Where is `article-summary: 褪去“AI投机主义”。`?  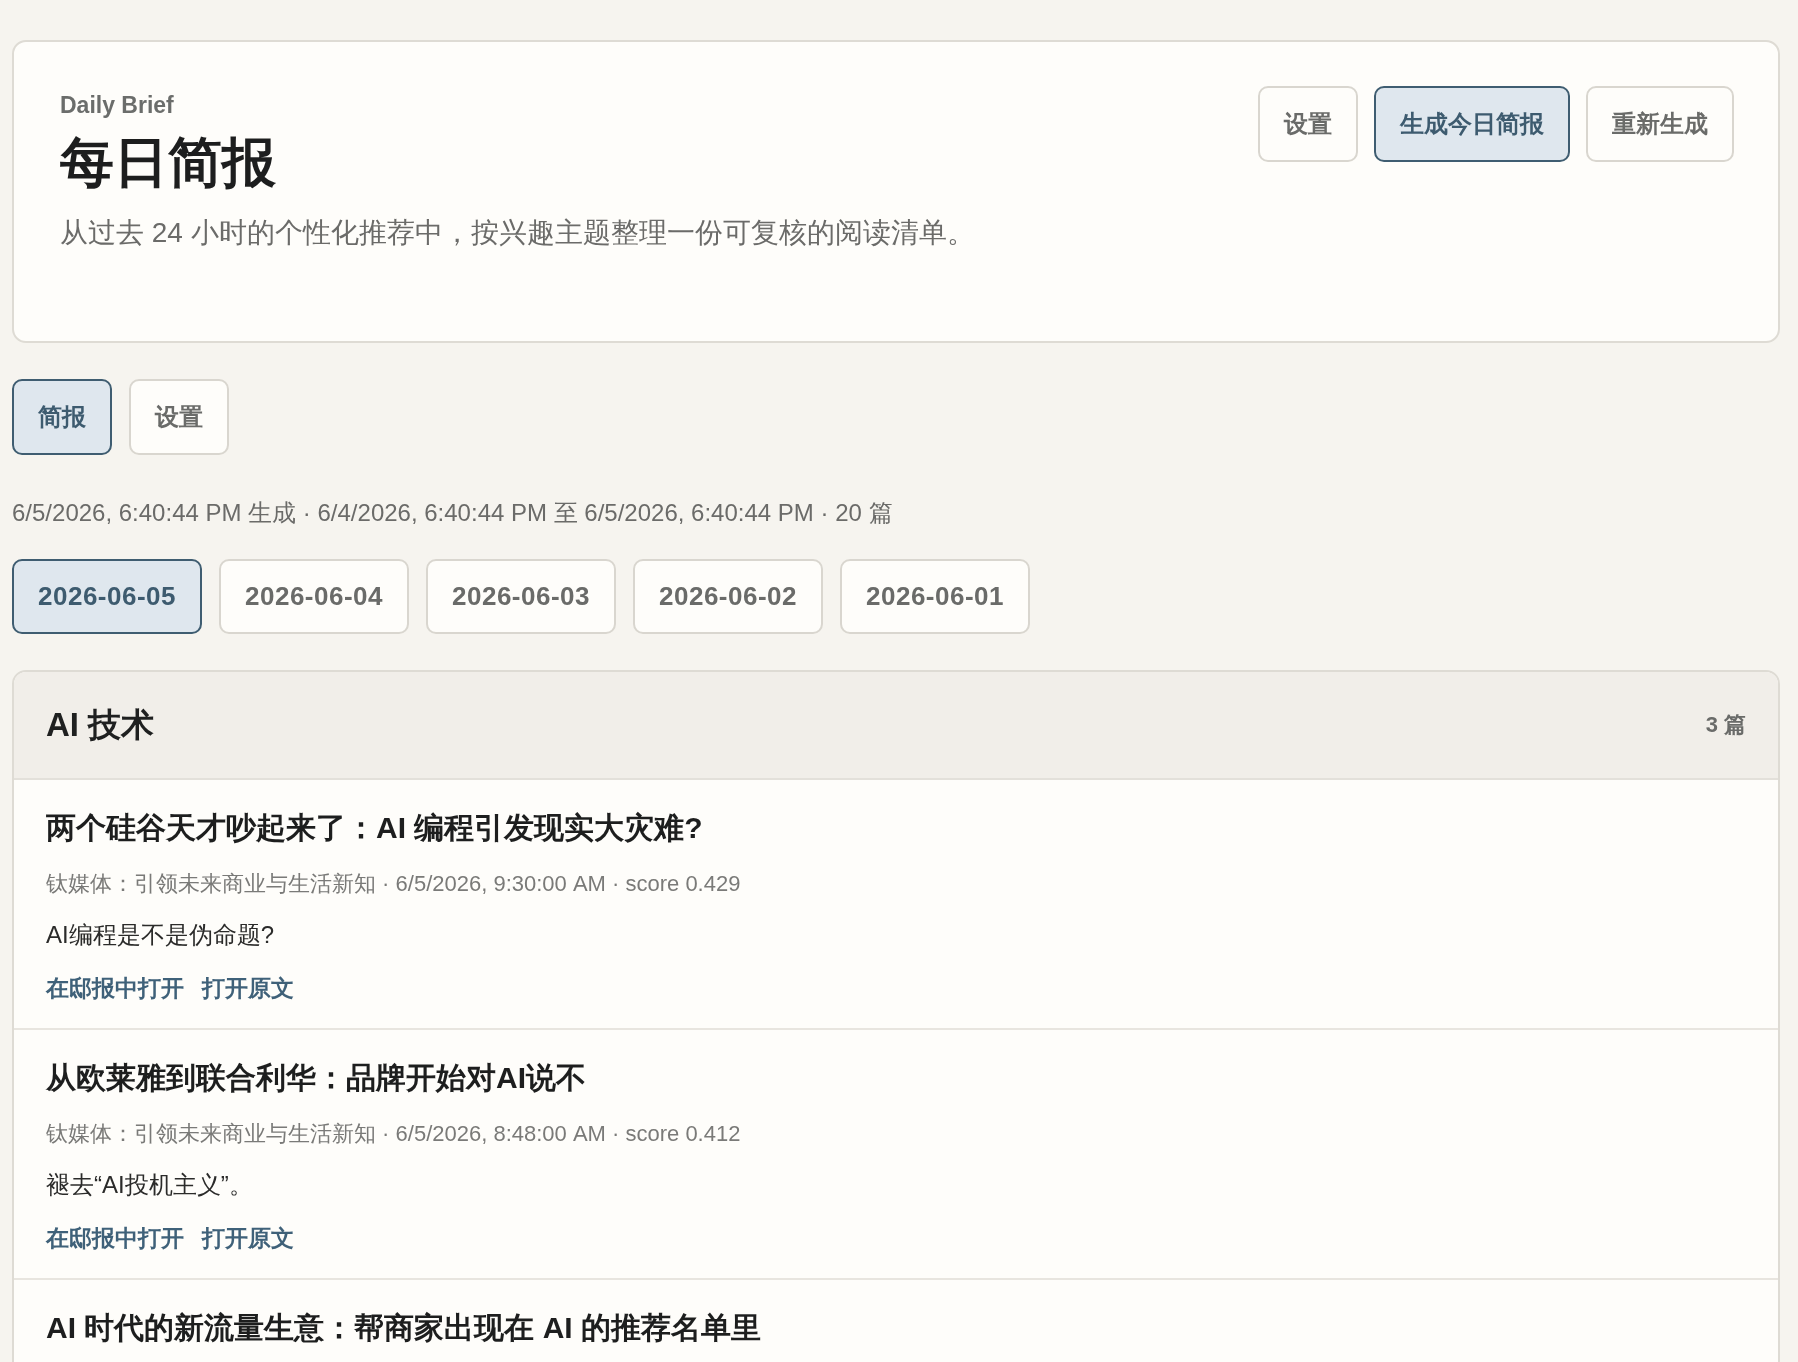
article-summary: 褪去“AI投机主义”。 is located at coordinates (150, 1185).